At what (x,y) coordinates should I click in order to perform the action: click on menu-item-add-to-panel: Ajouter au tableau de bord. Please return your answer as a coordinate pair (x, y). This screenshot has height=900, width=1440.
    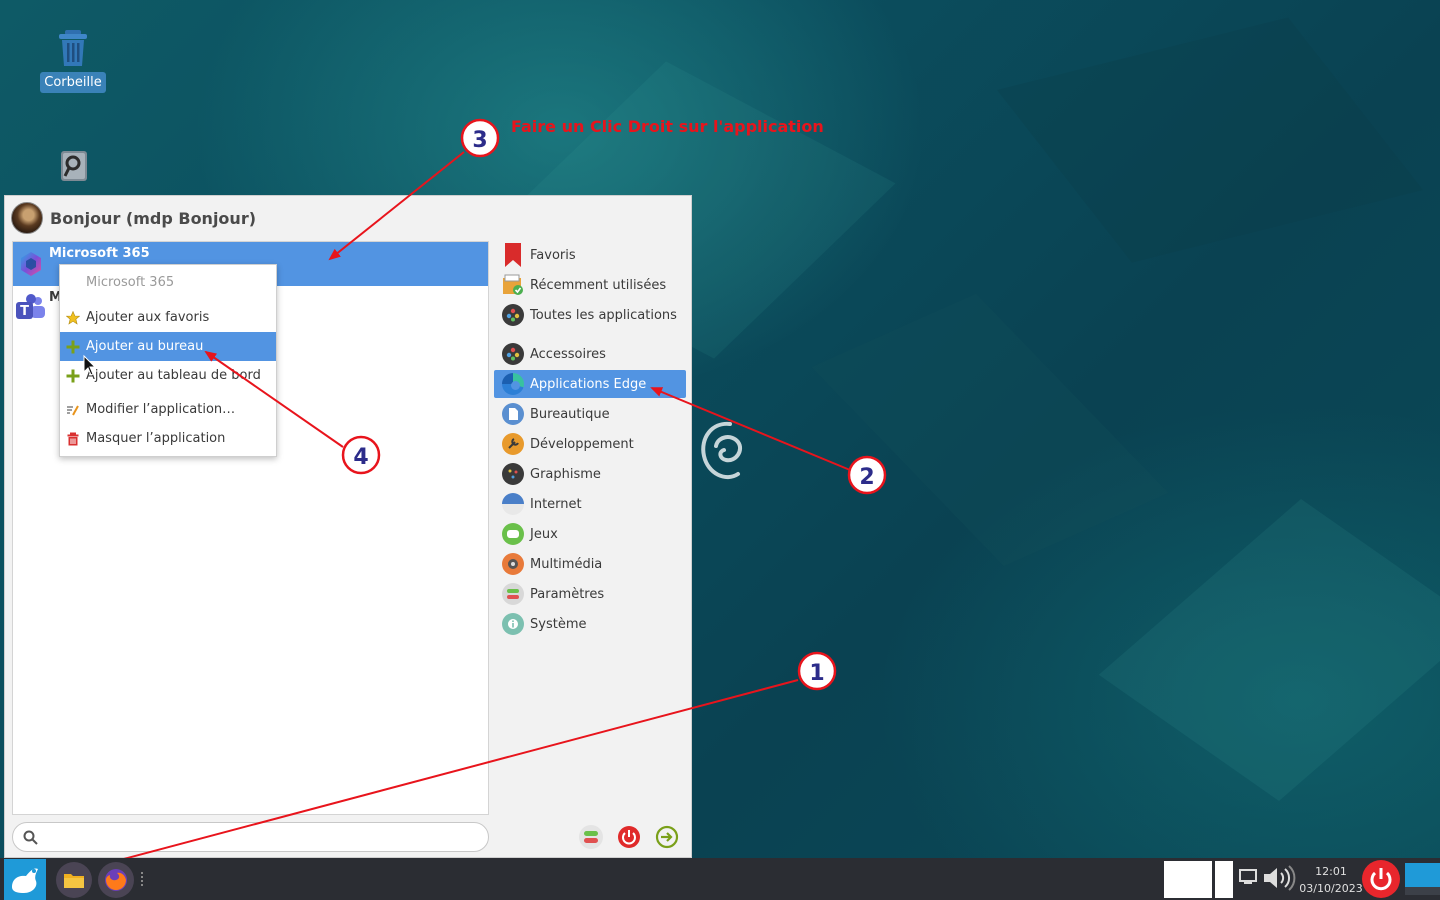
    Looking at the image, I should click on (168, 375).